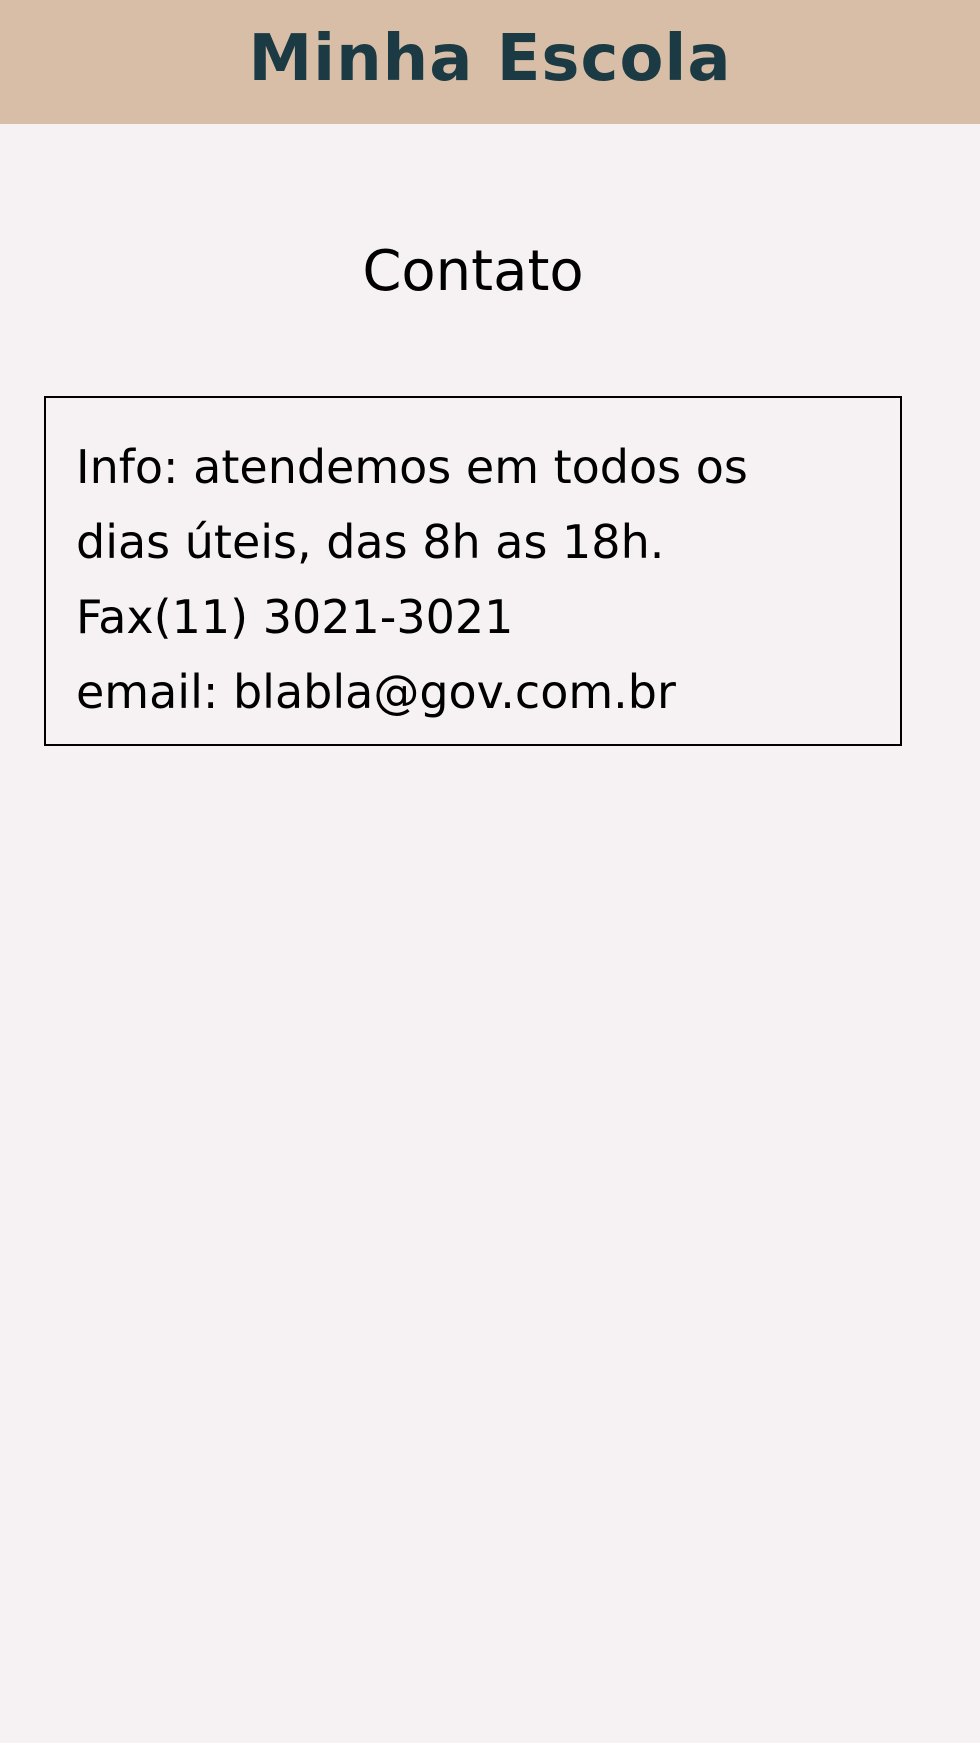 This screenshot has height=1743, width=980. I want to click on contact-fax: Fax(11) 3021-3021, so click(295, 617).